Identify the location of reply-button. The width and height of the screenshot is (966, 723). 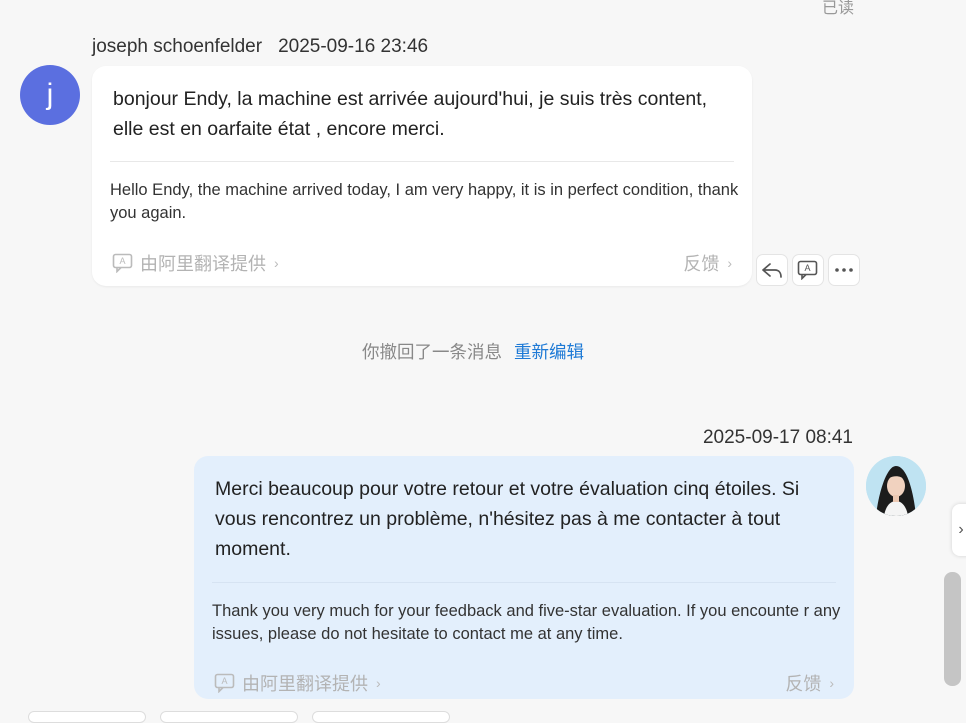
(772, 270).